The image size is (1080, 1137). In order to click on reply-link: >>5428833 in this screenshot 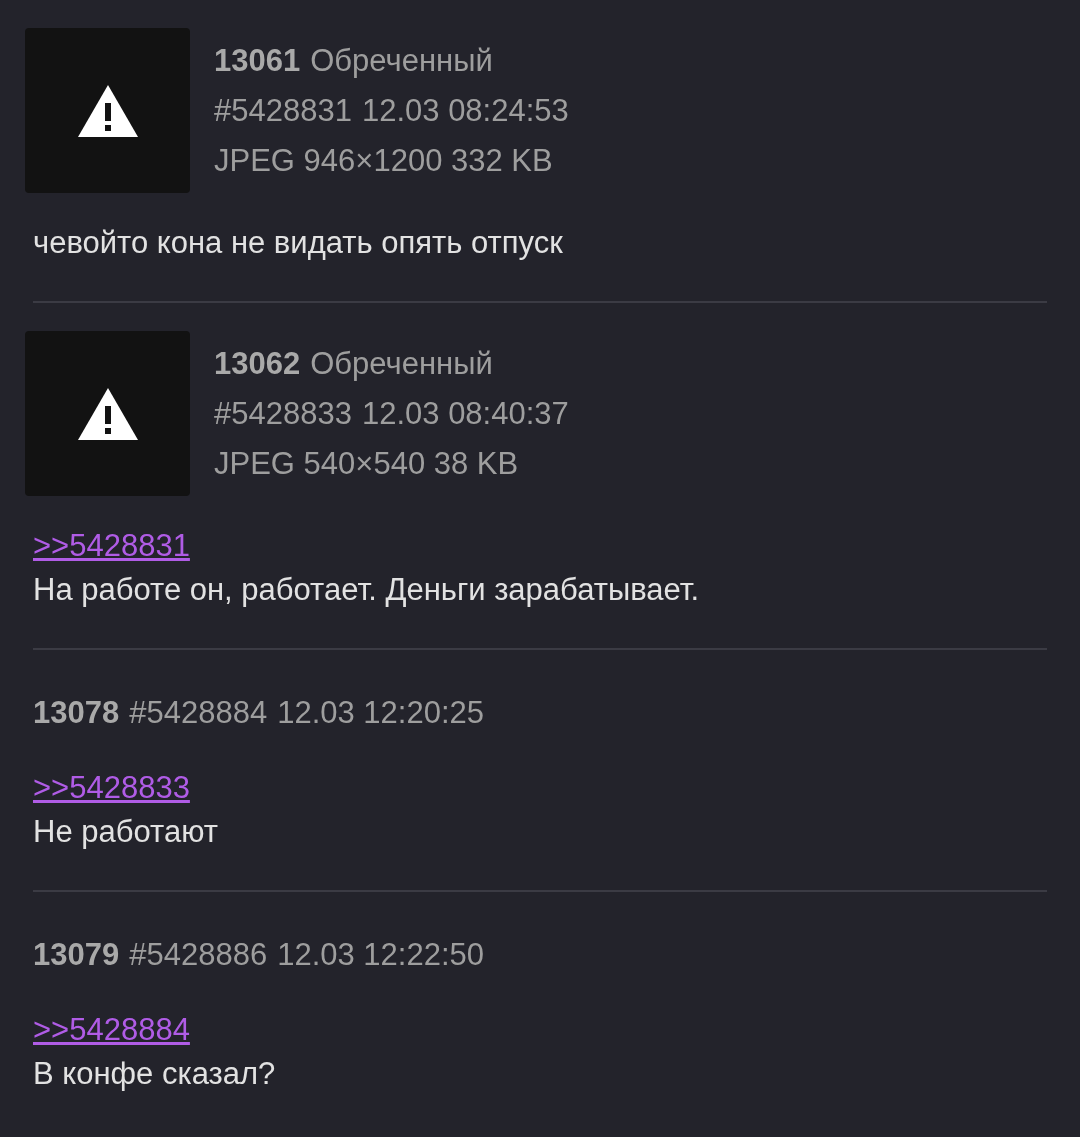, I will do `click(111, 788)`.